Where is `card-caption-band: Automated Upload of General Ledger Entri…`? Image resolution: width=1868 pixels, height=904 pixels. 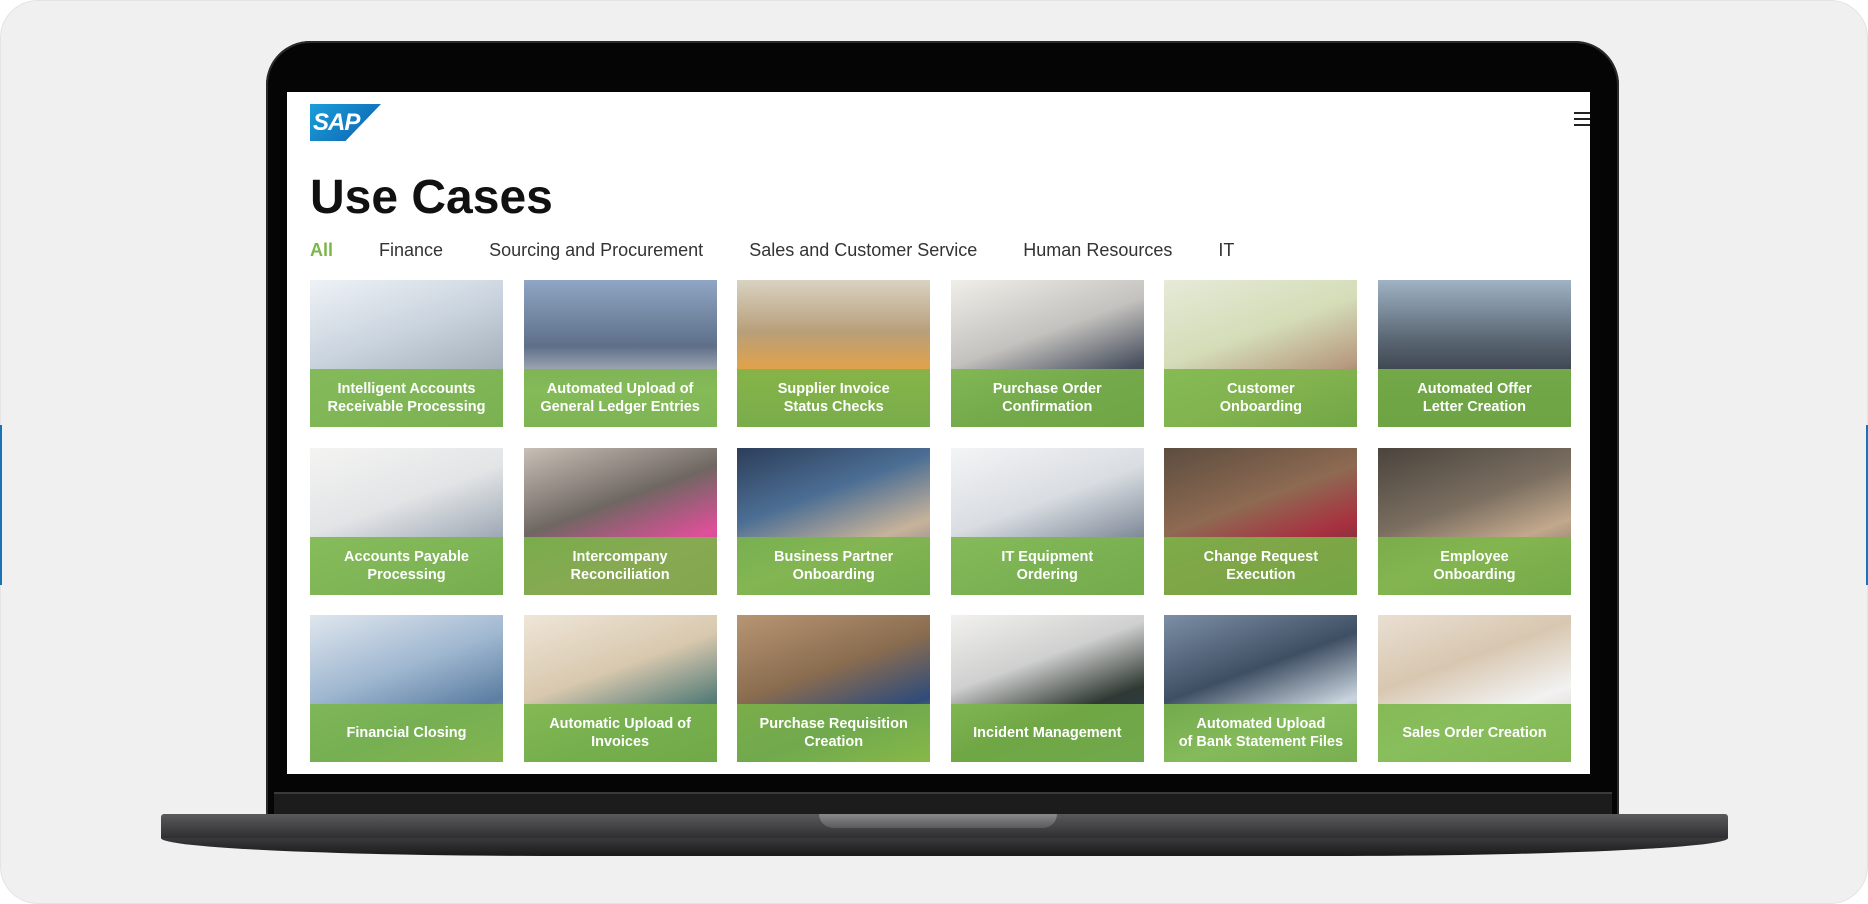
card-caption-band: Automated Upload of General Ledger Entri… is located at coordinates (620, 398).